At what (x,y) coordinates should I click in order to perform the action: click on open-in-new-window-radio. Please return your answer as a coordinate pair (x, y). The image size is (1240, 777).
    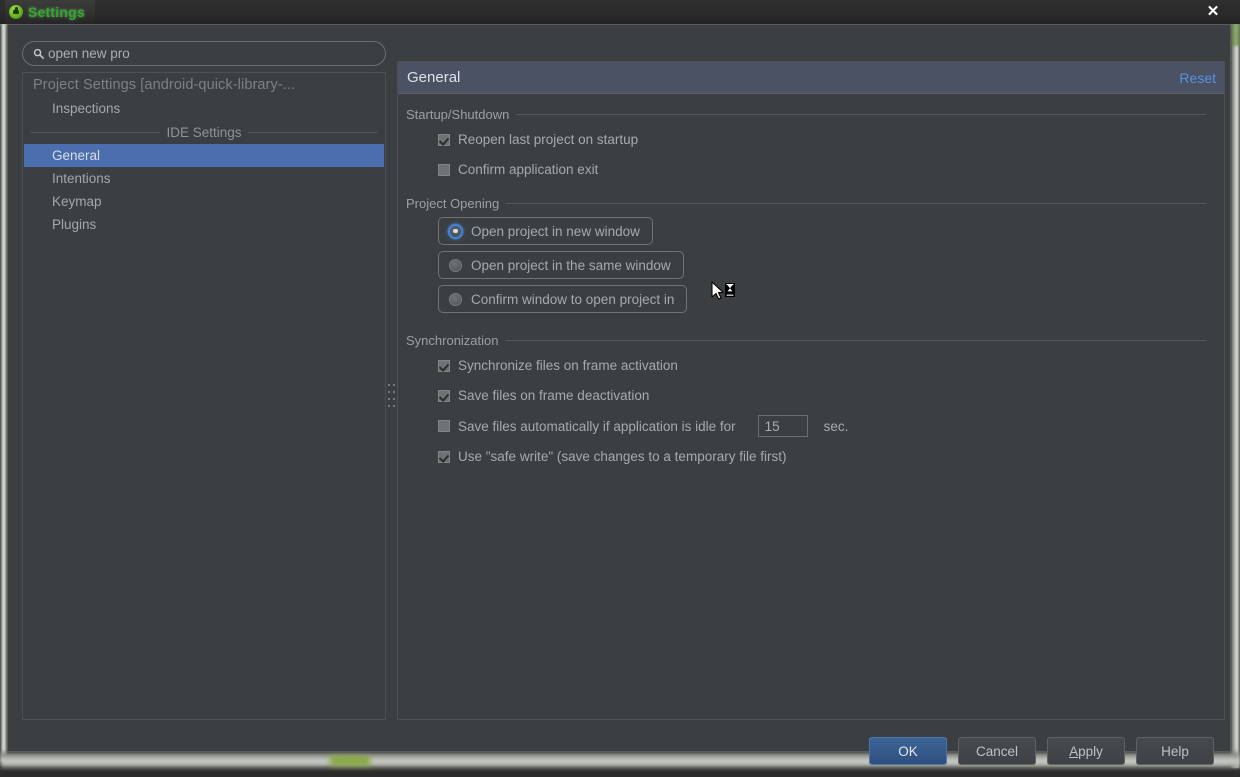
    Looking at the image, I should click on (455, 231).